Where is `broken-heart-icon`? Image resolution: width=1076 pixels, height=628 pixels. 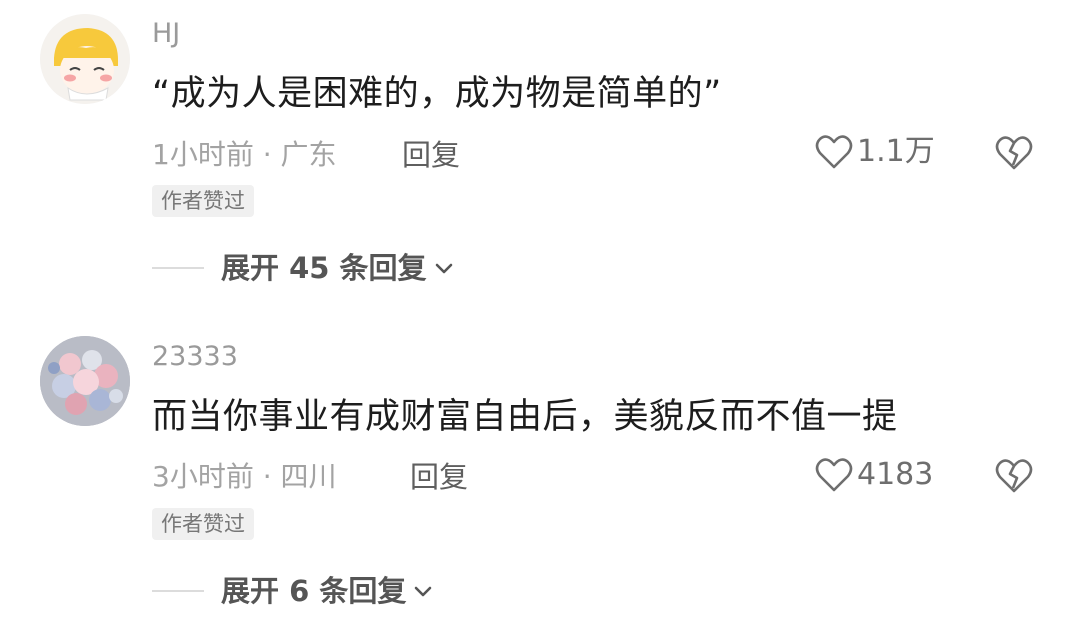
broken-heart-icon is located at coordinates (1014, 476).